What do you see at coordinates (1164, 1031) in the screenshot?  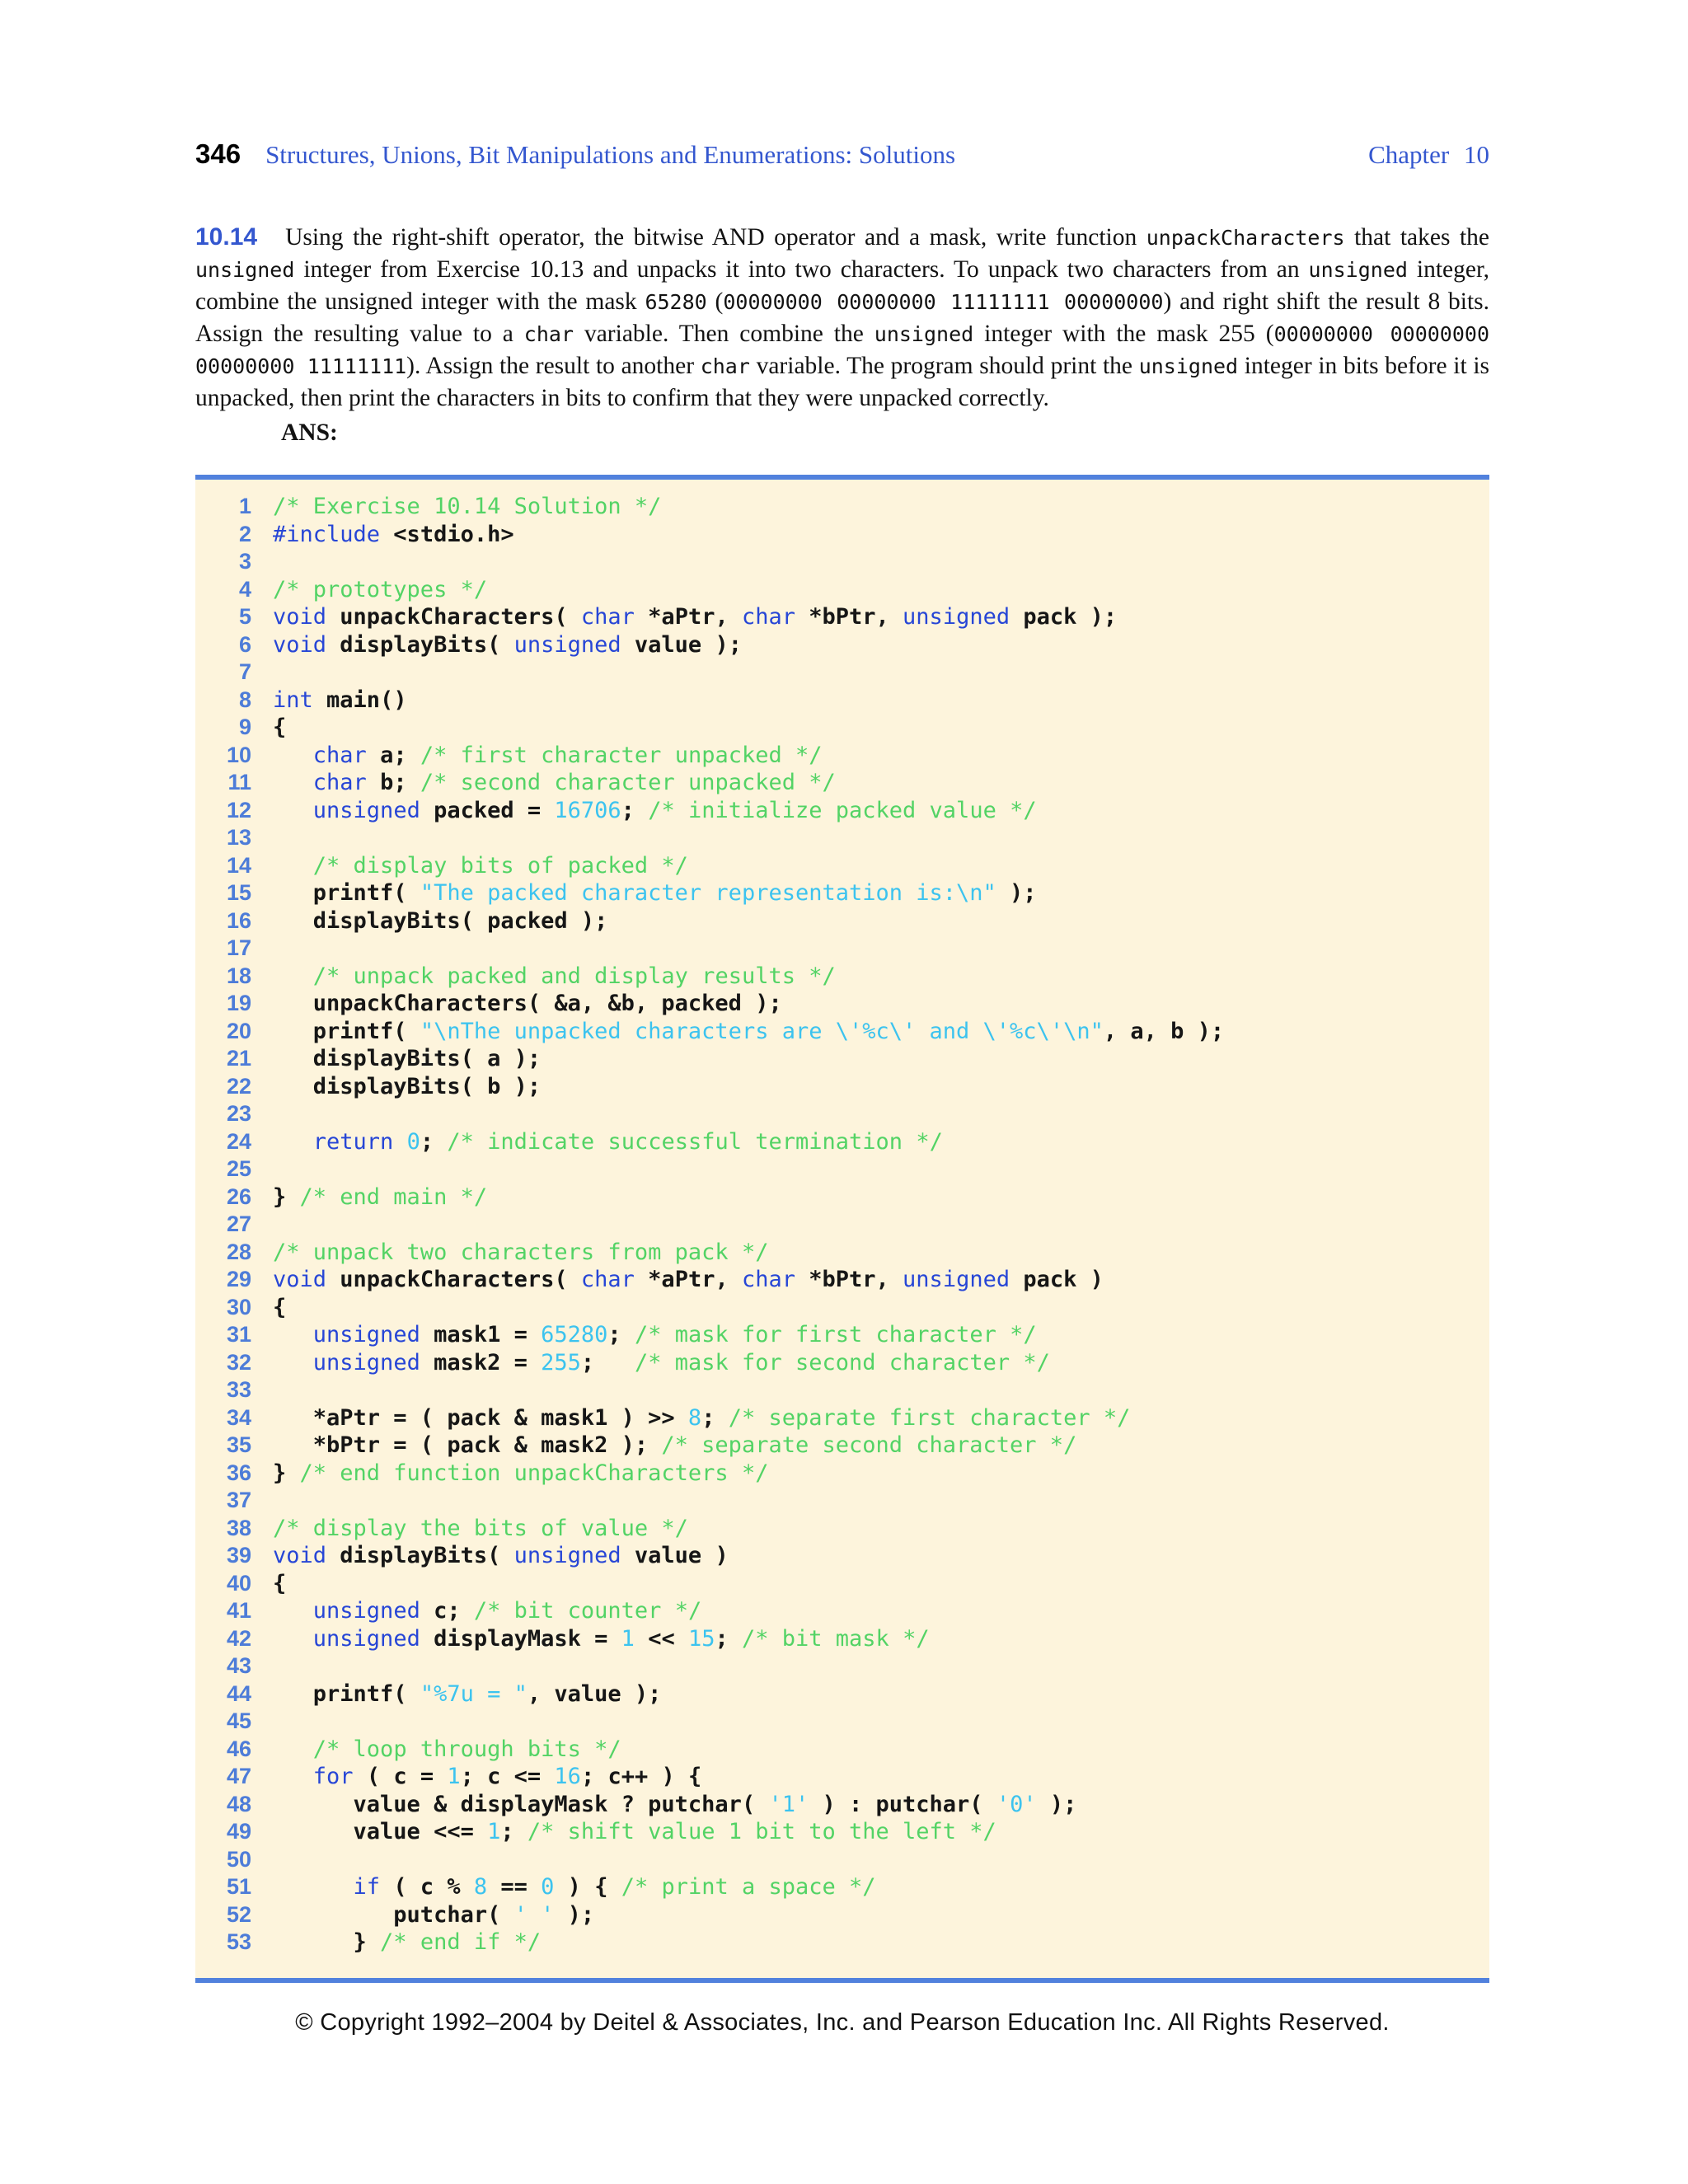 I see `code-token-pl: , a, b );` at bounding box center [1164, 1031].